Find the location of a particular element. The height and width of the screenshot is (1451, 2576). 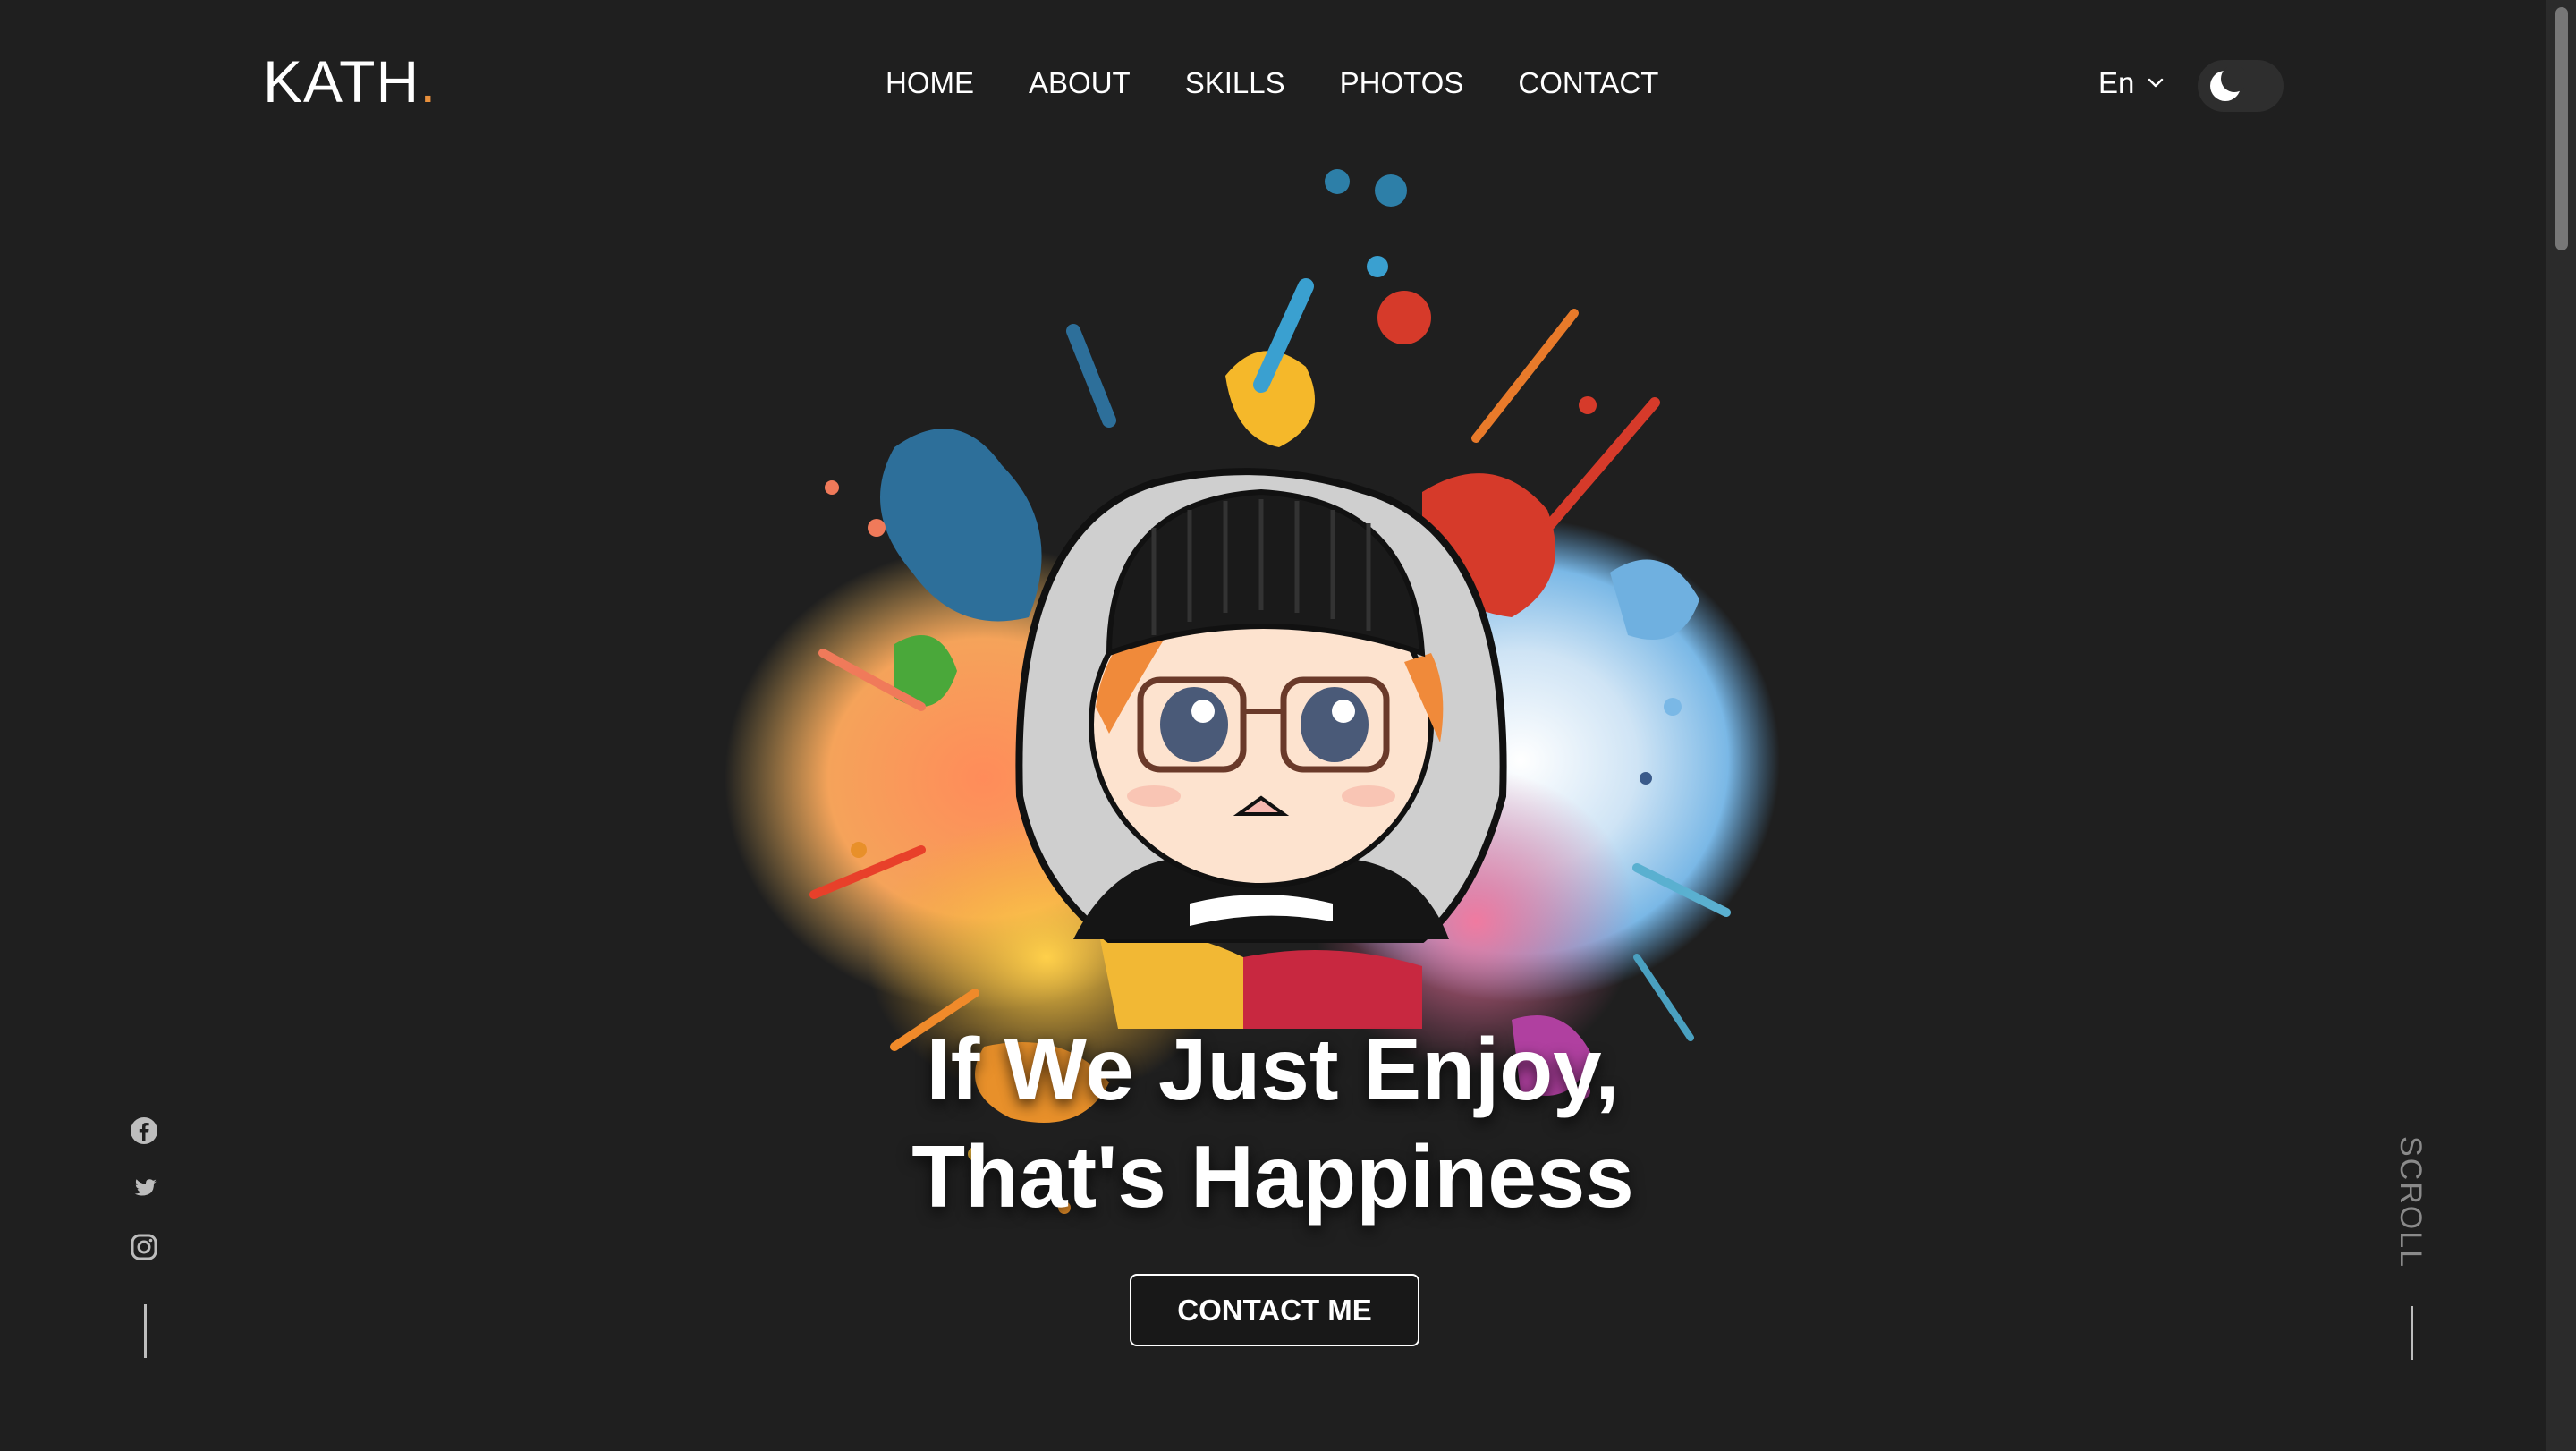

brand-logo: KATH. is located at coordinates (349, 81).